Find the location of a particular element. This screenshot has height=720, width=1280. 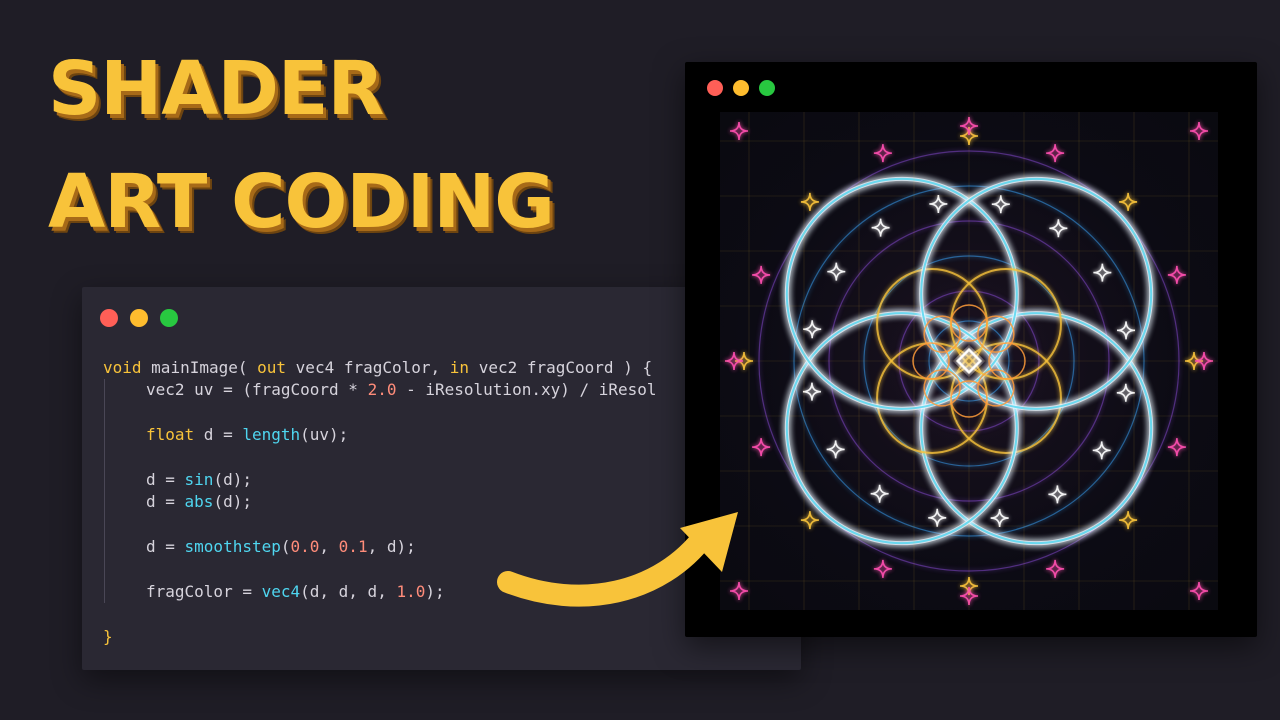

window-controls is located at coordinates (139, 318).